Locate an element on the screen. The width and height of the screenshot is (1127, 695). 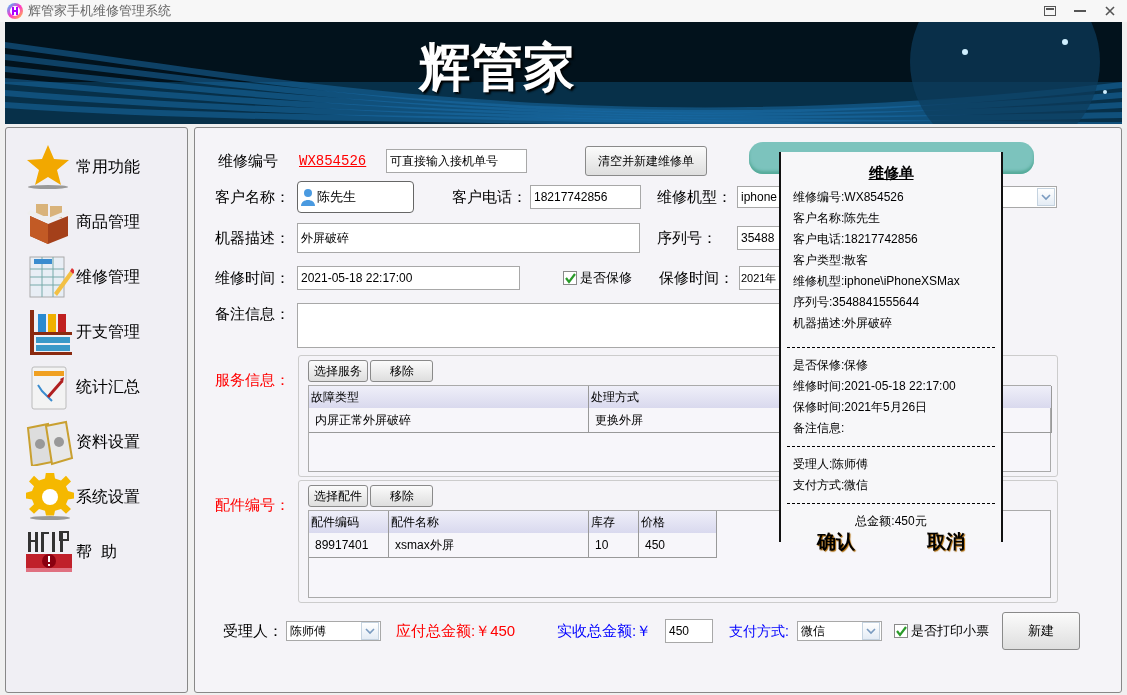
banner-title: 辉管家 is located at coordinates (497, 67).